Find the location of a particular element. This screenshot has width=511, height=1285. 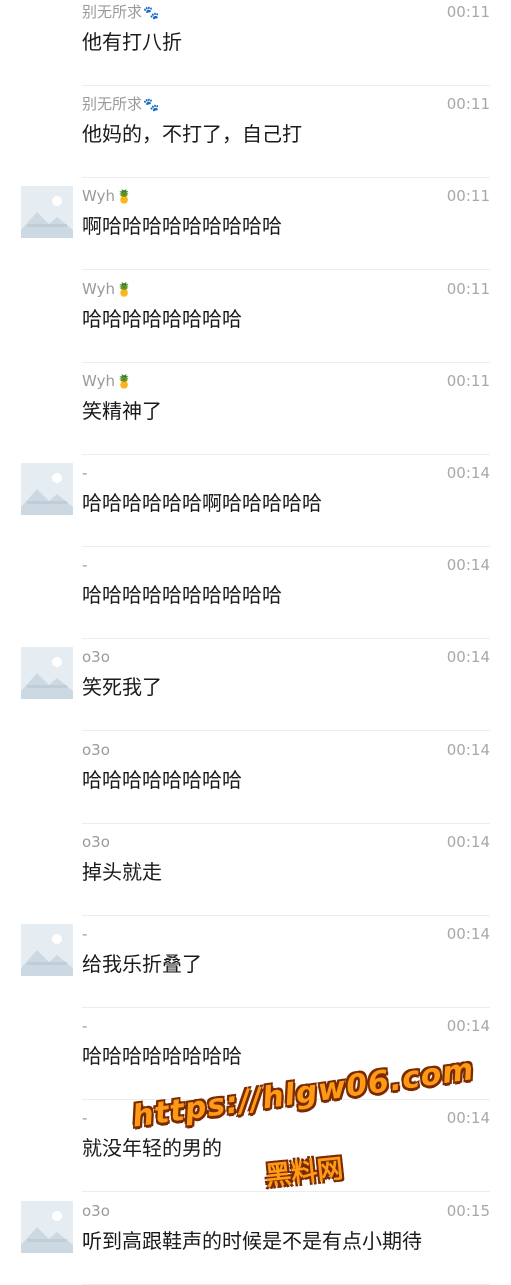

message-item: Wyh🍍 00:11 笑精神了 is located at coordinates (255, 409).